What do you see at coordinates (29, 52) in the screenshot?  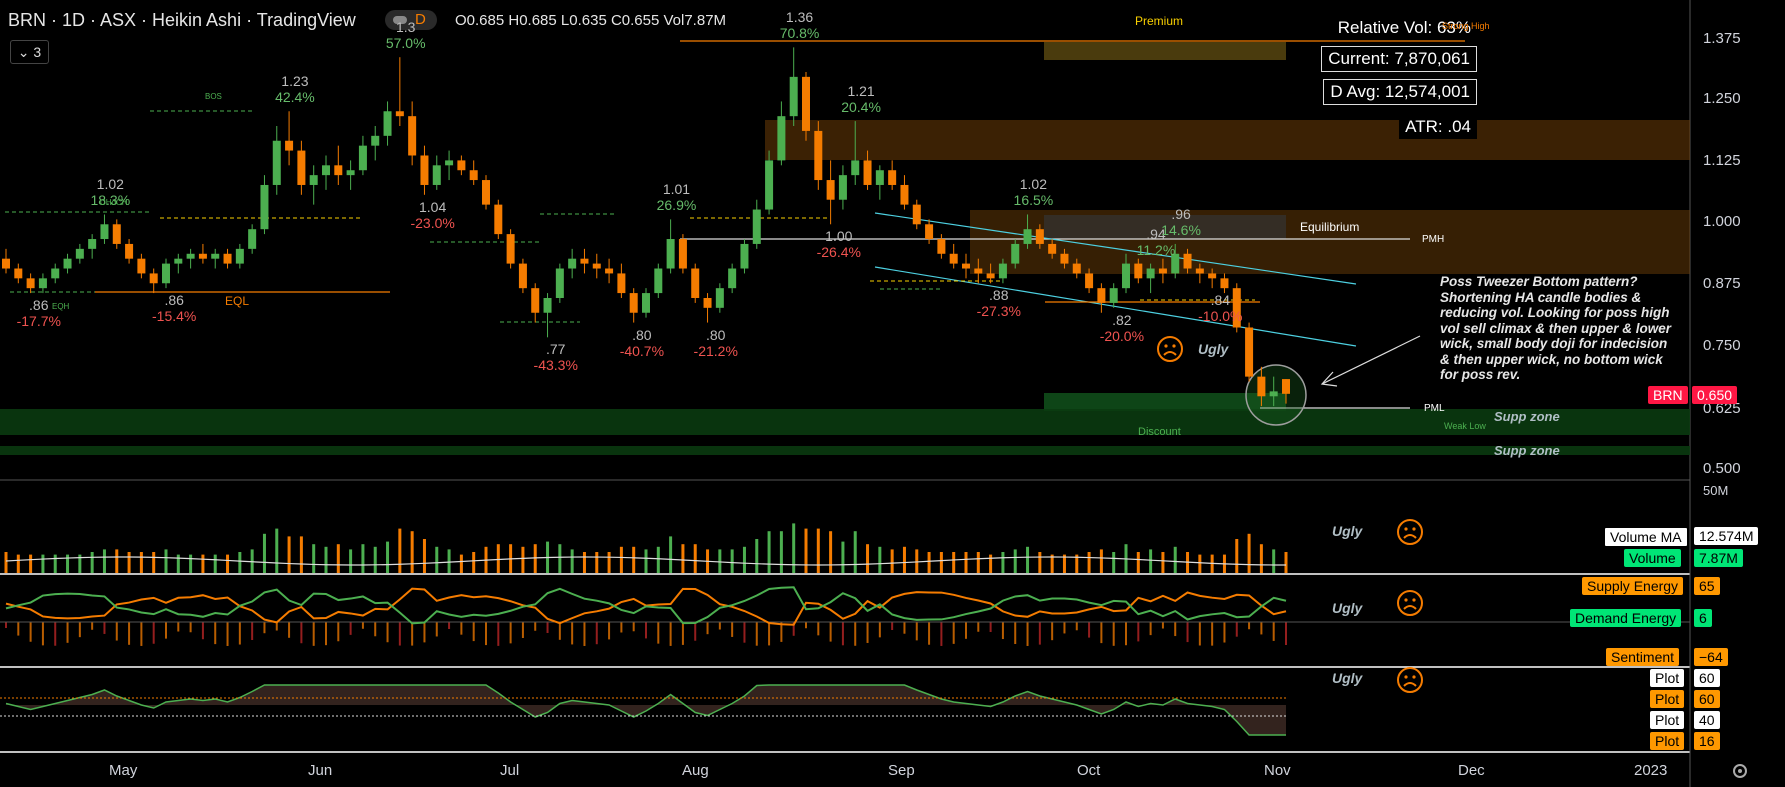 I see `indicator-collapse-button: ⌄ 3` at bounding box center [29, 52].